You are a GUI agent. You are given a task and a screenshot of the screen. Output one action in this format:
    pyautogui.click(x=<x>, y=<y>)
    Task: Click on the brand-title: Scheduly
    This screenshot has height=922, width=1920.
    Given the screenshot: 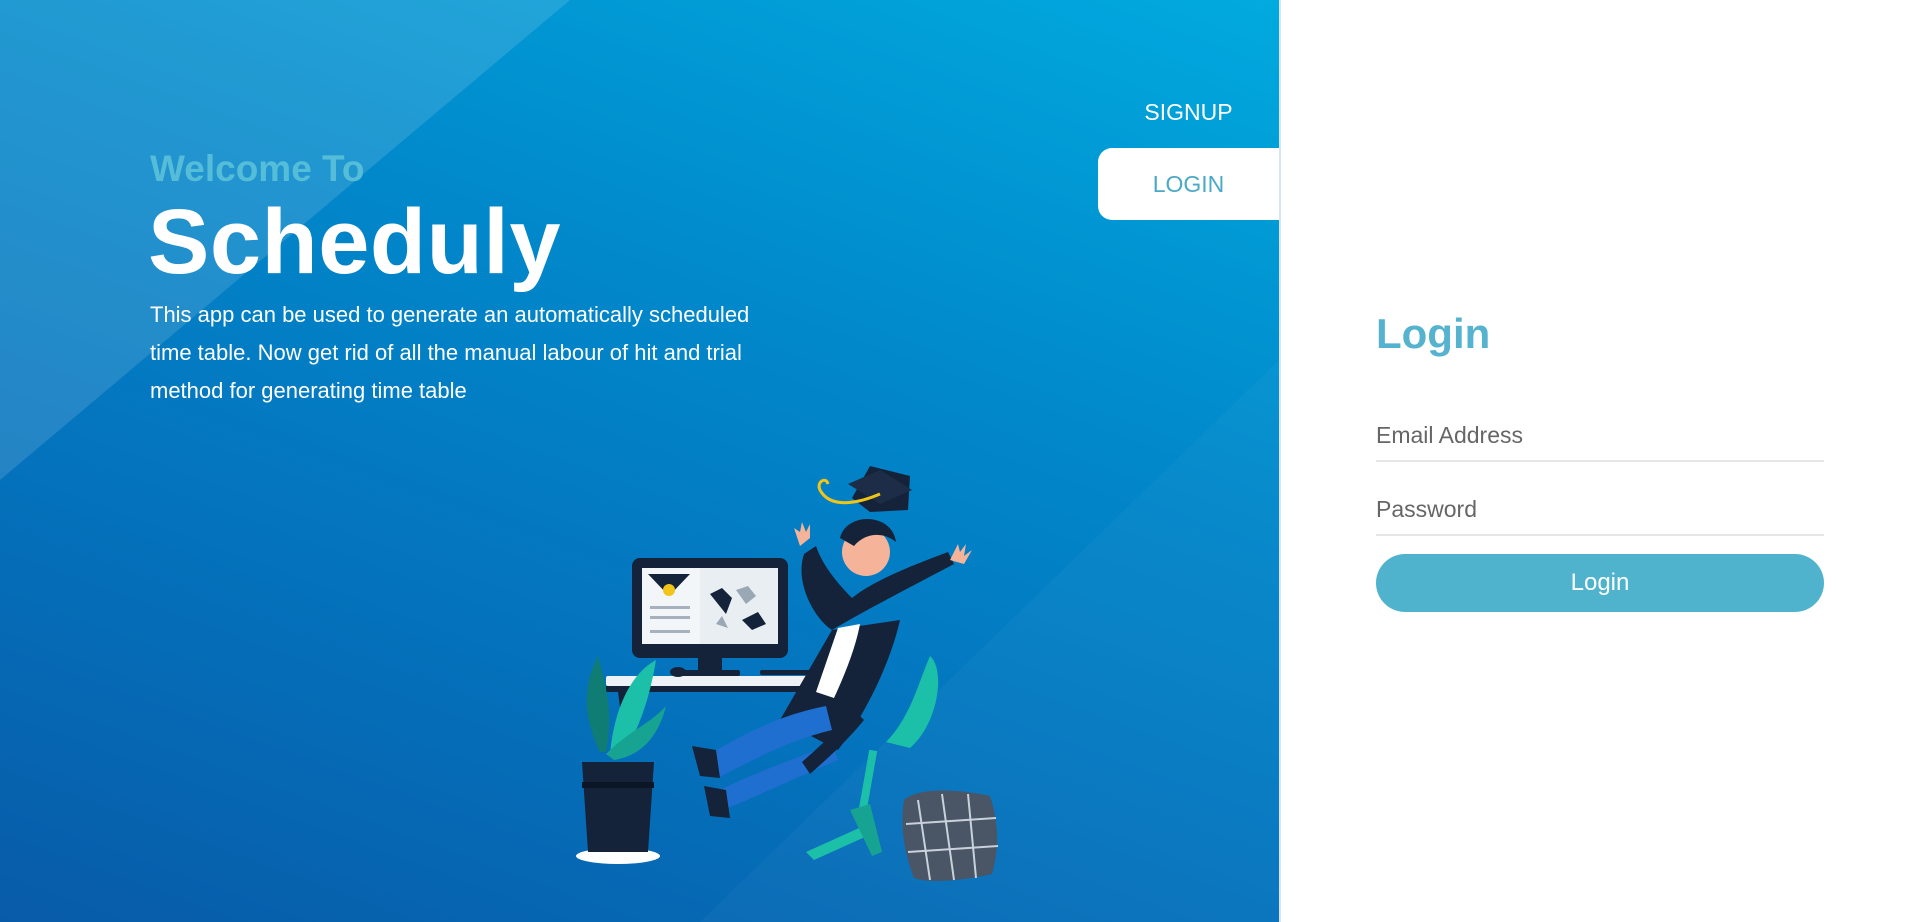 What is the action you would take?
    pyautogui.click(x=355, y=242)
    